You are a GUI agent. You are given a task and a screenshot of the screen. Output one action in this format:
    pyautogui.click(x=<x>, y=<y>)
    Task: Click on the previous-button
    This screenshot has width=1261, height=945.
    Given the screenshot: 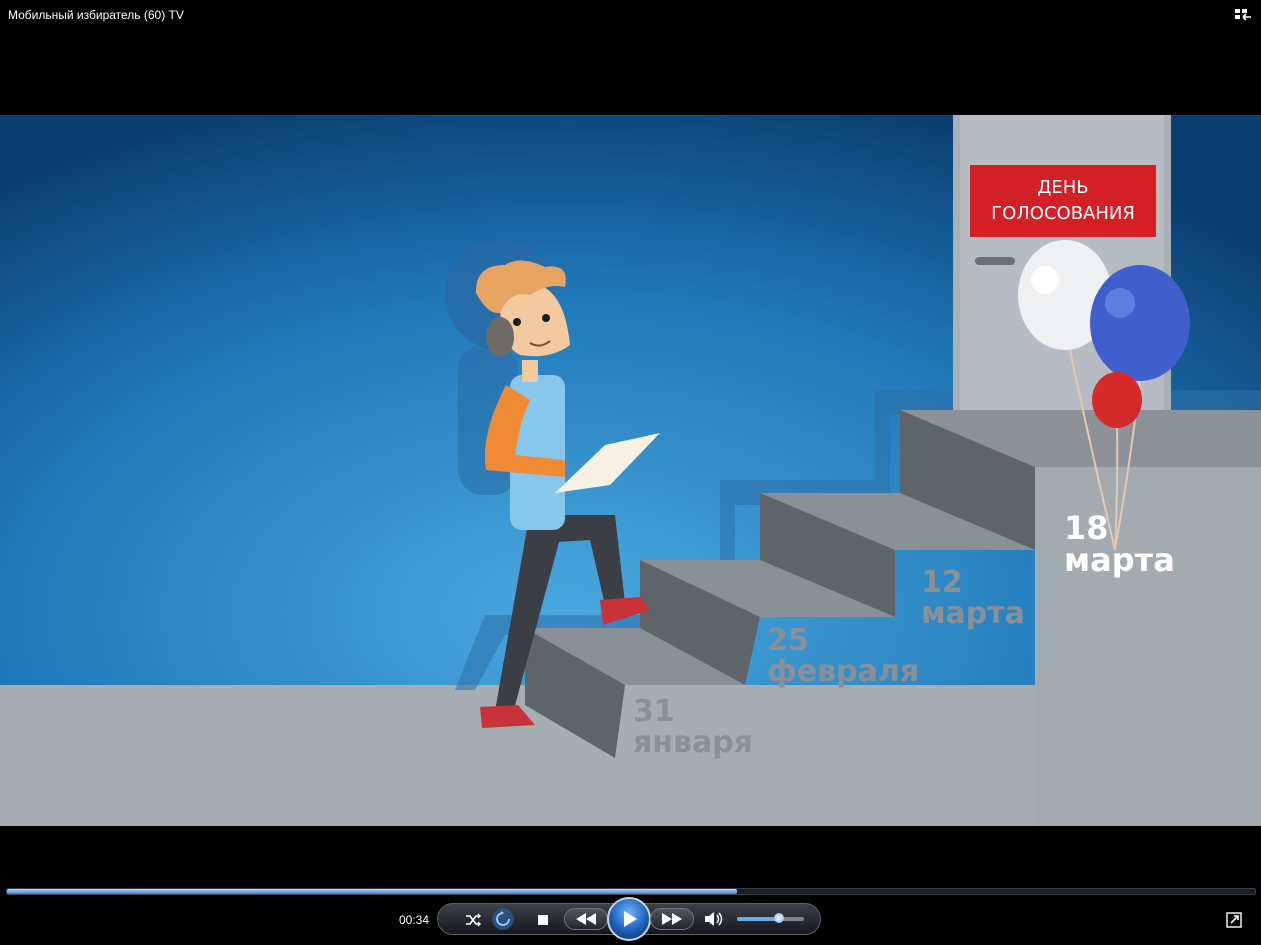 What is the action you would take?
    pyautogui.click(x=586, y=919)
    